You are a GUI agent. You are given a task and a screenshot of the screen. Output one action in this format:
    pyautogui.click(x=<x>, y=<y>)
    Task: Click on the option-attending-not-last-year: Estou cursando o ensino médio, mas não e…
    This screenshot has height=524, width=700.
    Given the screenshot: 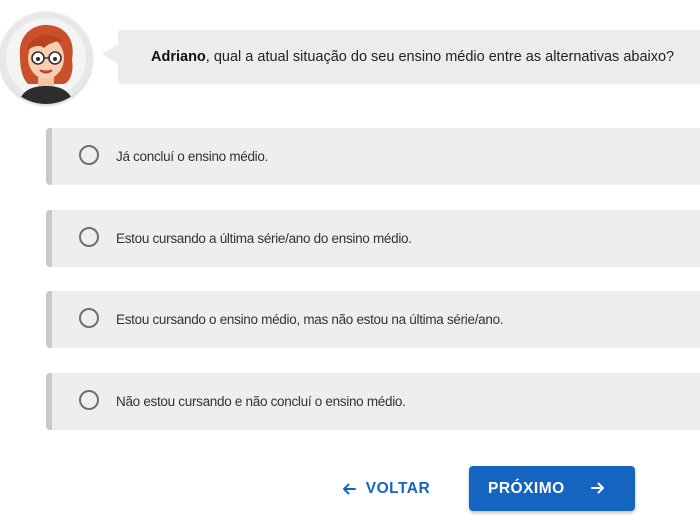 What is the action you would take?
    pyautogui.click(x=373, y=319)
    